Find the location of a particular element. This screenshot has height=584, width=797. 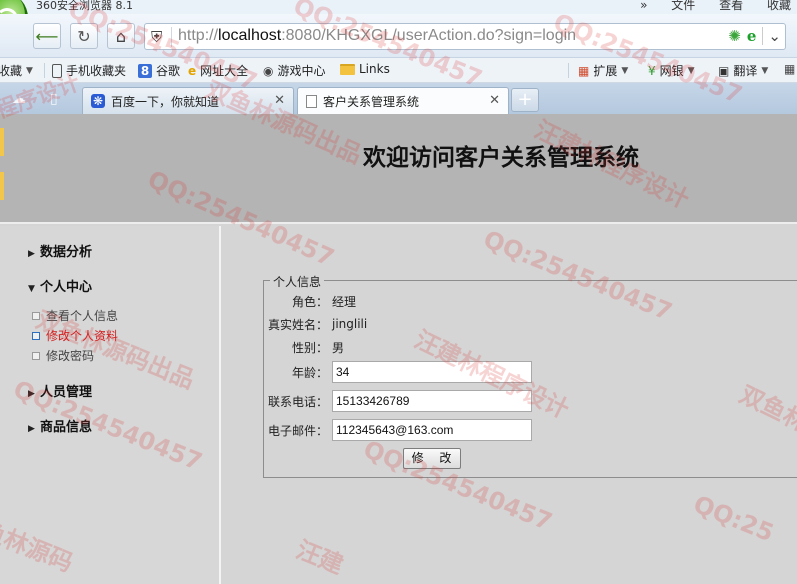

phone-input is located at coordinates (432, 401).